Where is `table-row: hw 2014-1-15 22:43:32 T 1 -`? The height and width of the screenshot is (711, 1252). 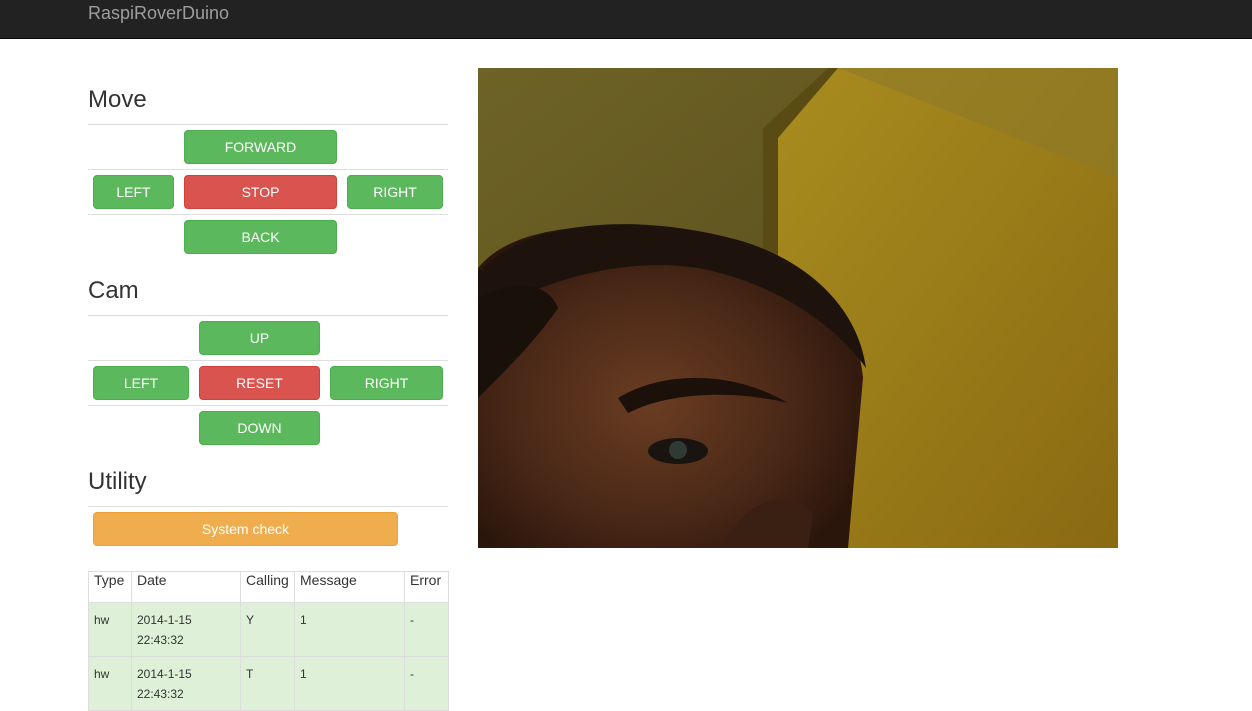
table-row: hw 2014-1-15 22:43:32 T 1 - is located at coordinates (268, 683).